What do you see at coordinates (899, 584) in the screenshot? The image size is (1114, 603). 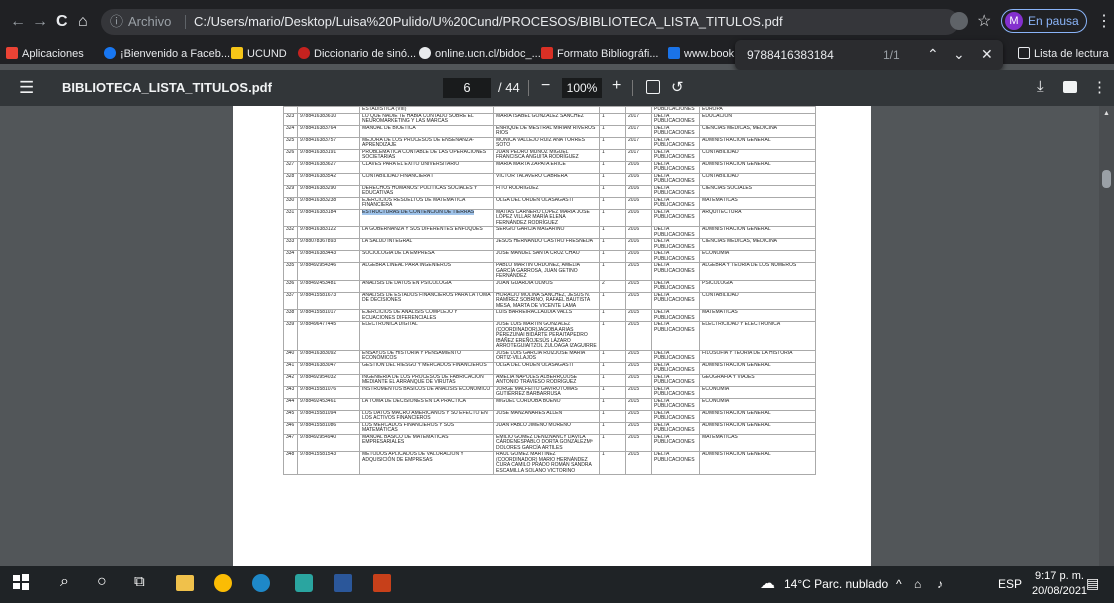 I see `tray-chevron-icon: ^` at bounding box center [899, 584].